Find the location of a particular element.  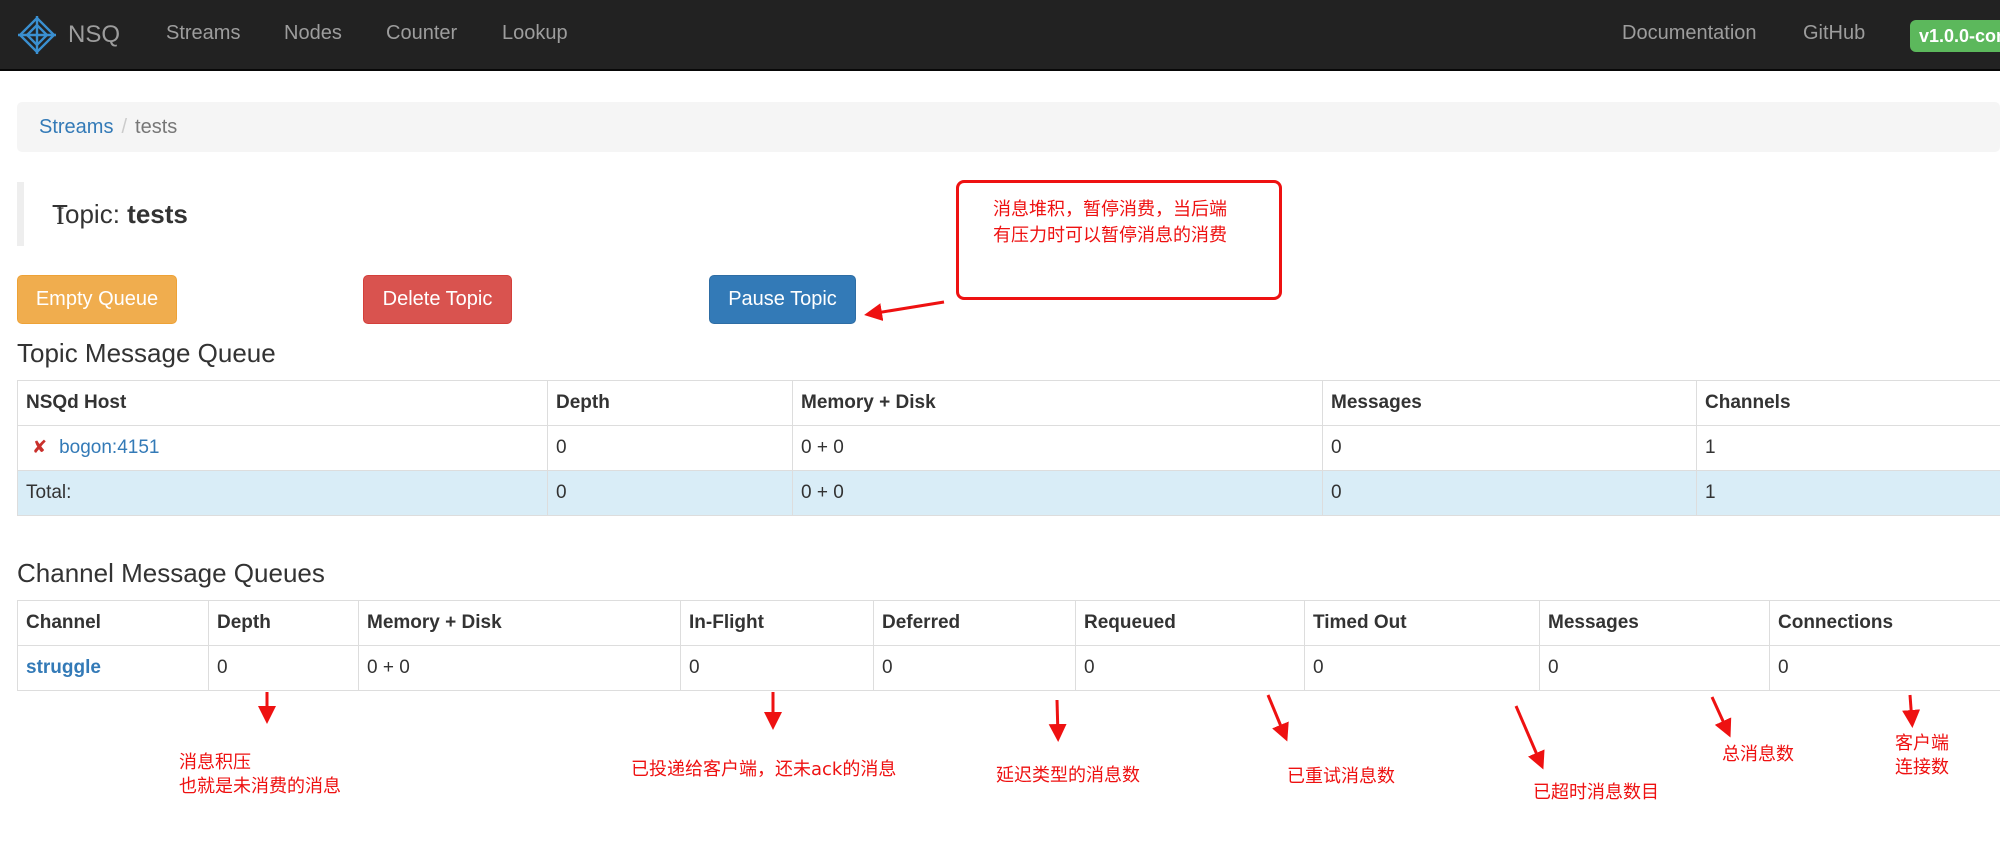

col-header: Requeued is located at coordinates (1190, 623).